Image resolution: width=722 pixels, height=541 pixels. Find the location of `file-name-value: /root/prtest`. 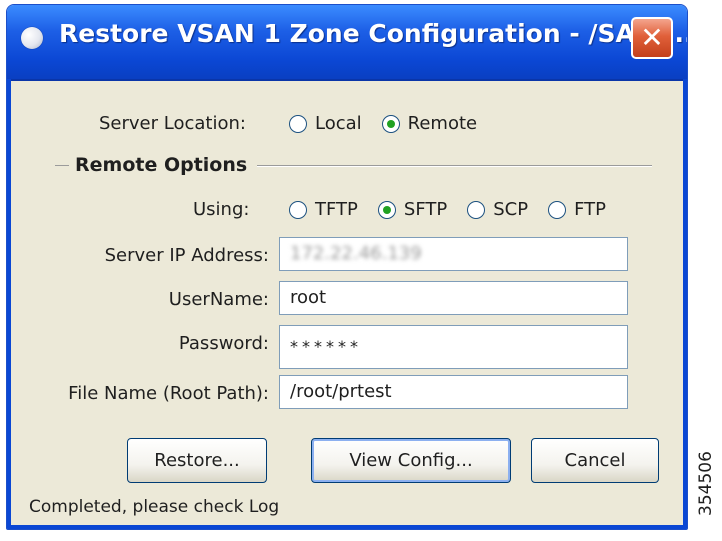

file-name-value: /root/prtest is located at coordinates (341, 391).